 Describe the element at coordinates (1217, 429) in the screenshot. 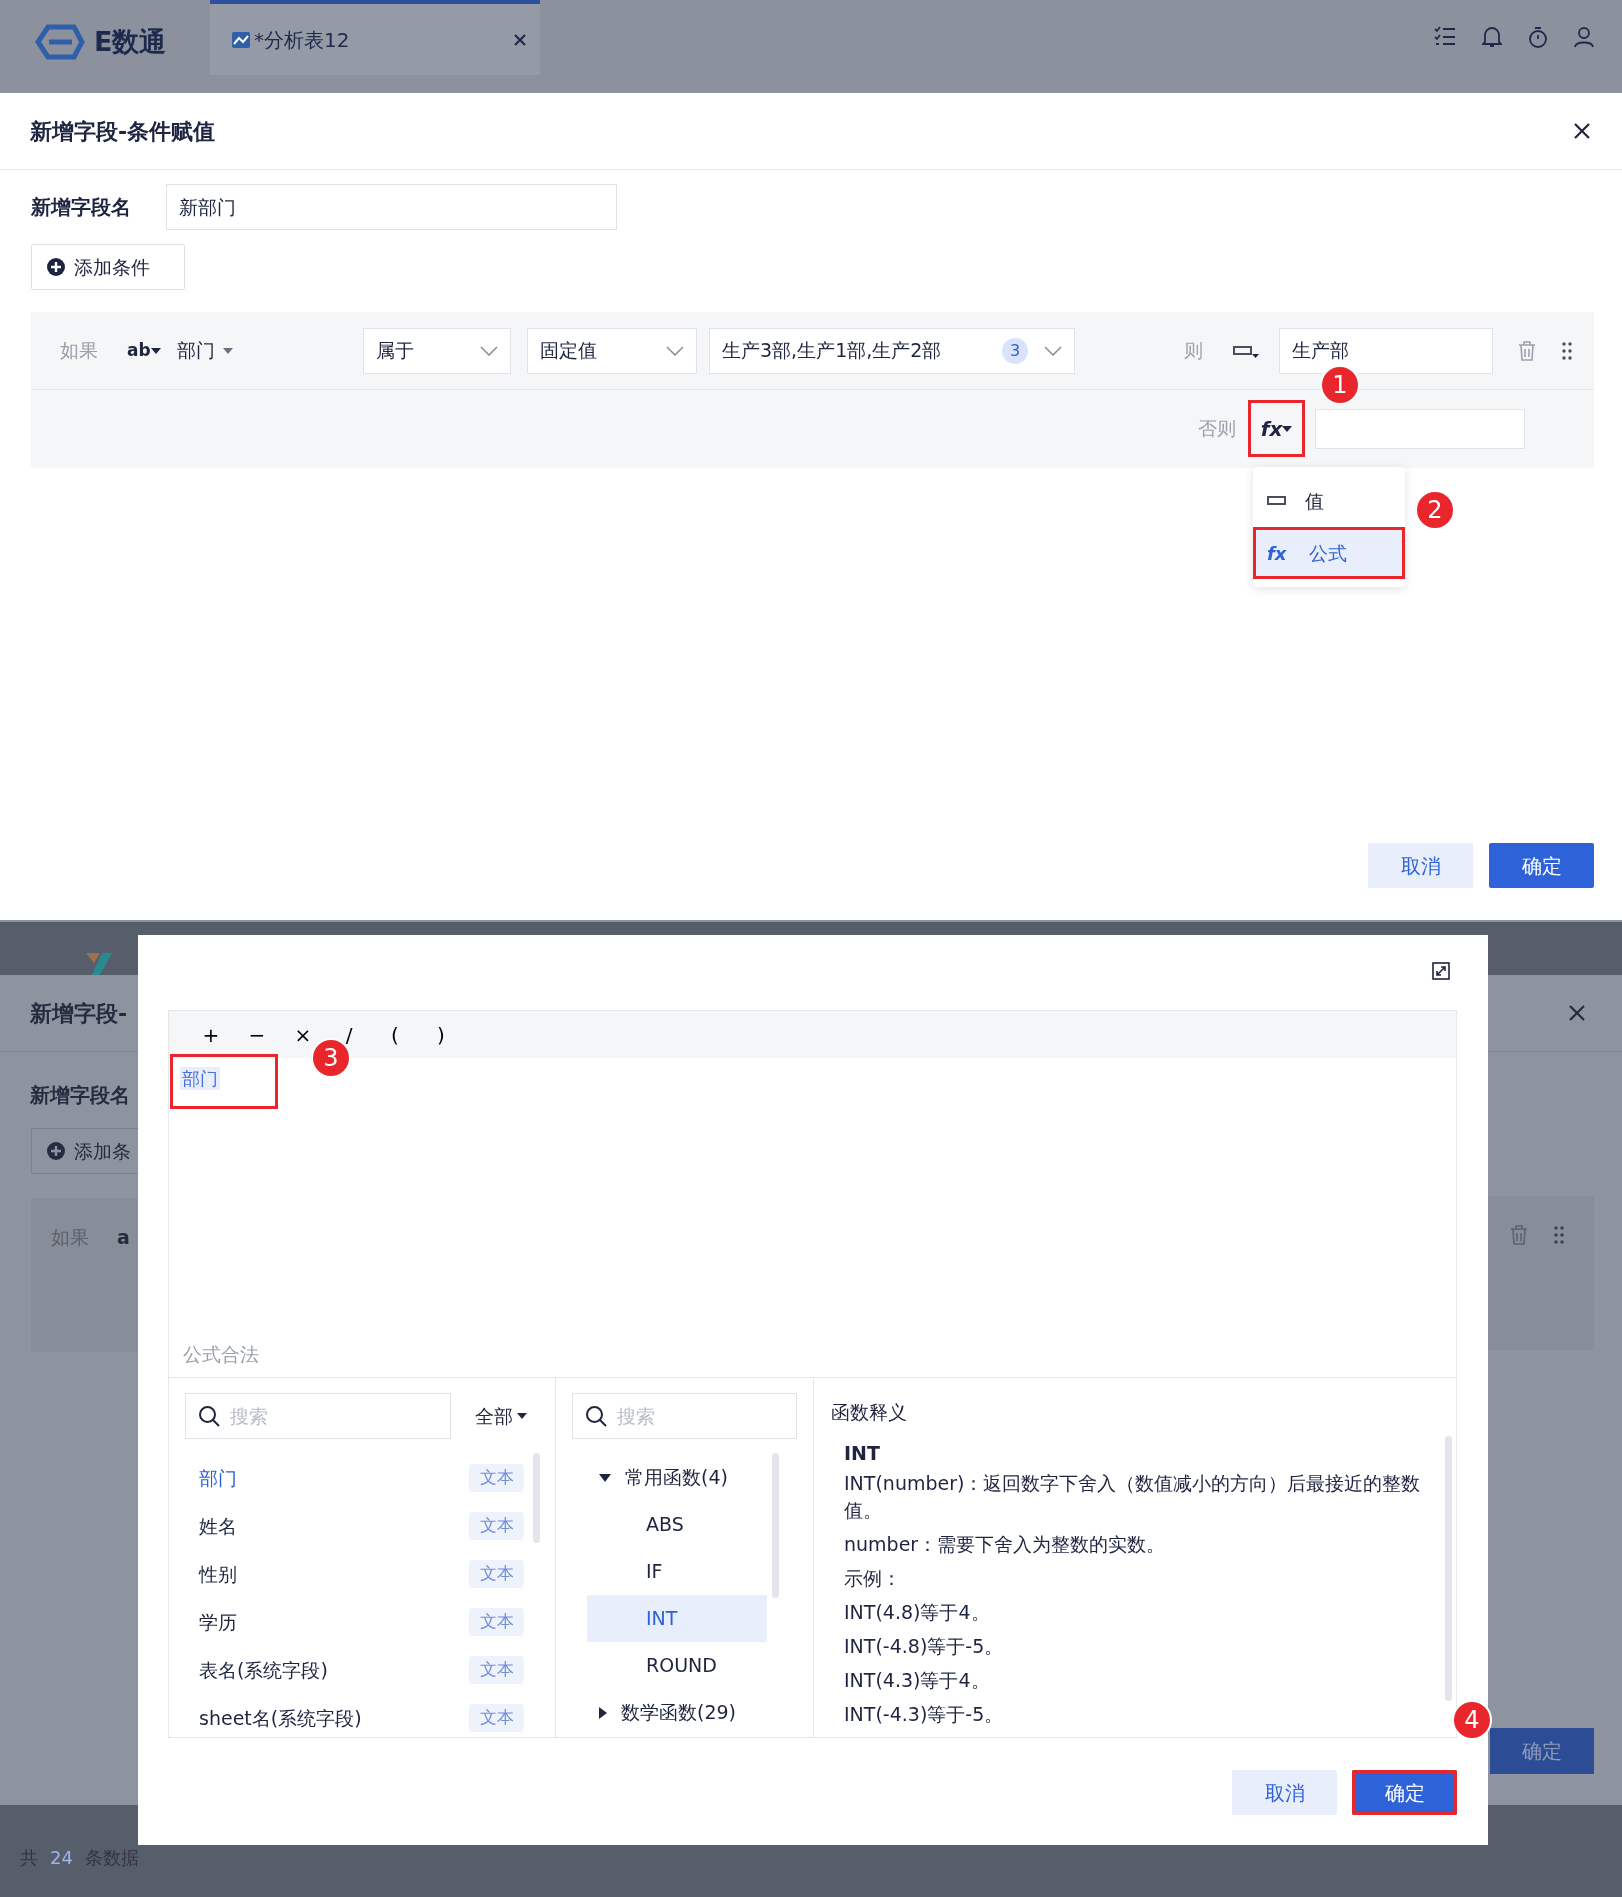

I see `else-label: 否则` at that location.